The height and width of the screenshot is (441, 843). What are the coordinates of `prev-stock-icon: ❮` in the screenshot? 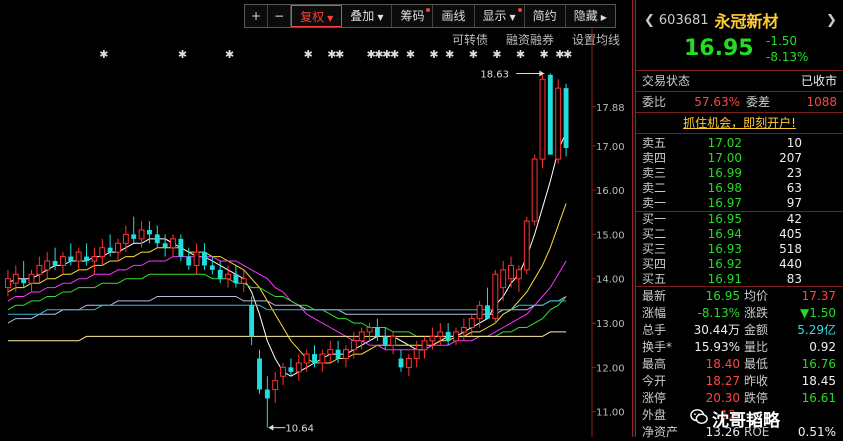 It's located at (649, 20).